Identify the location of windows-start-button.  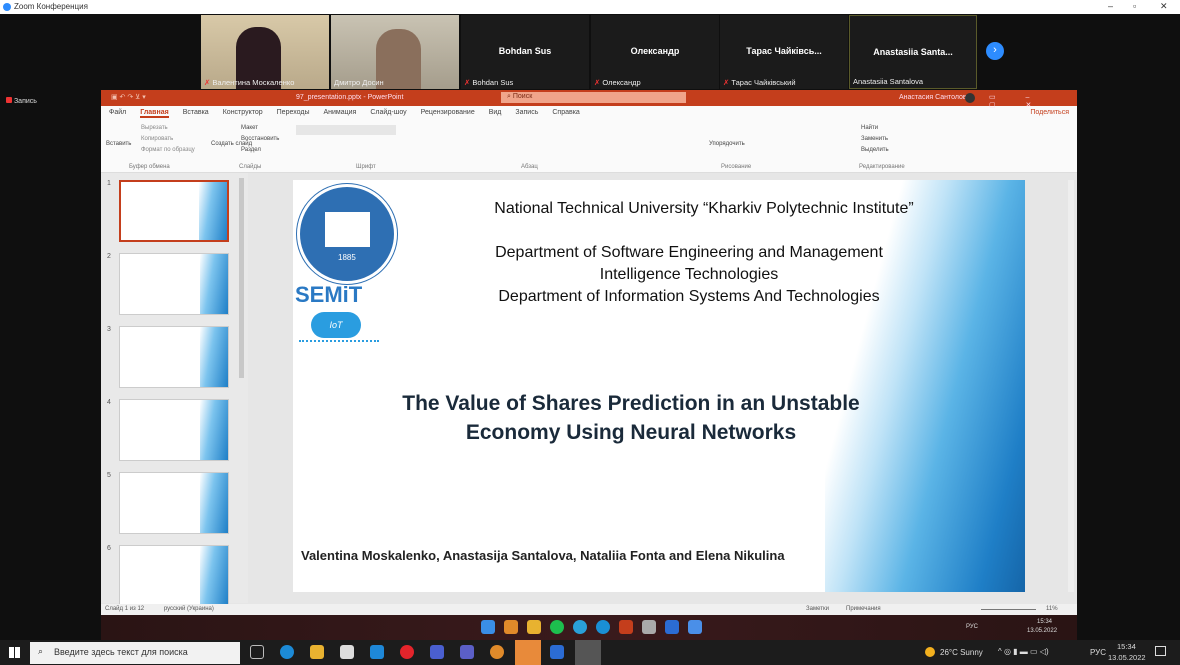
(14, 652).